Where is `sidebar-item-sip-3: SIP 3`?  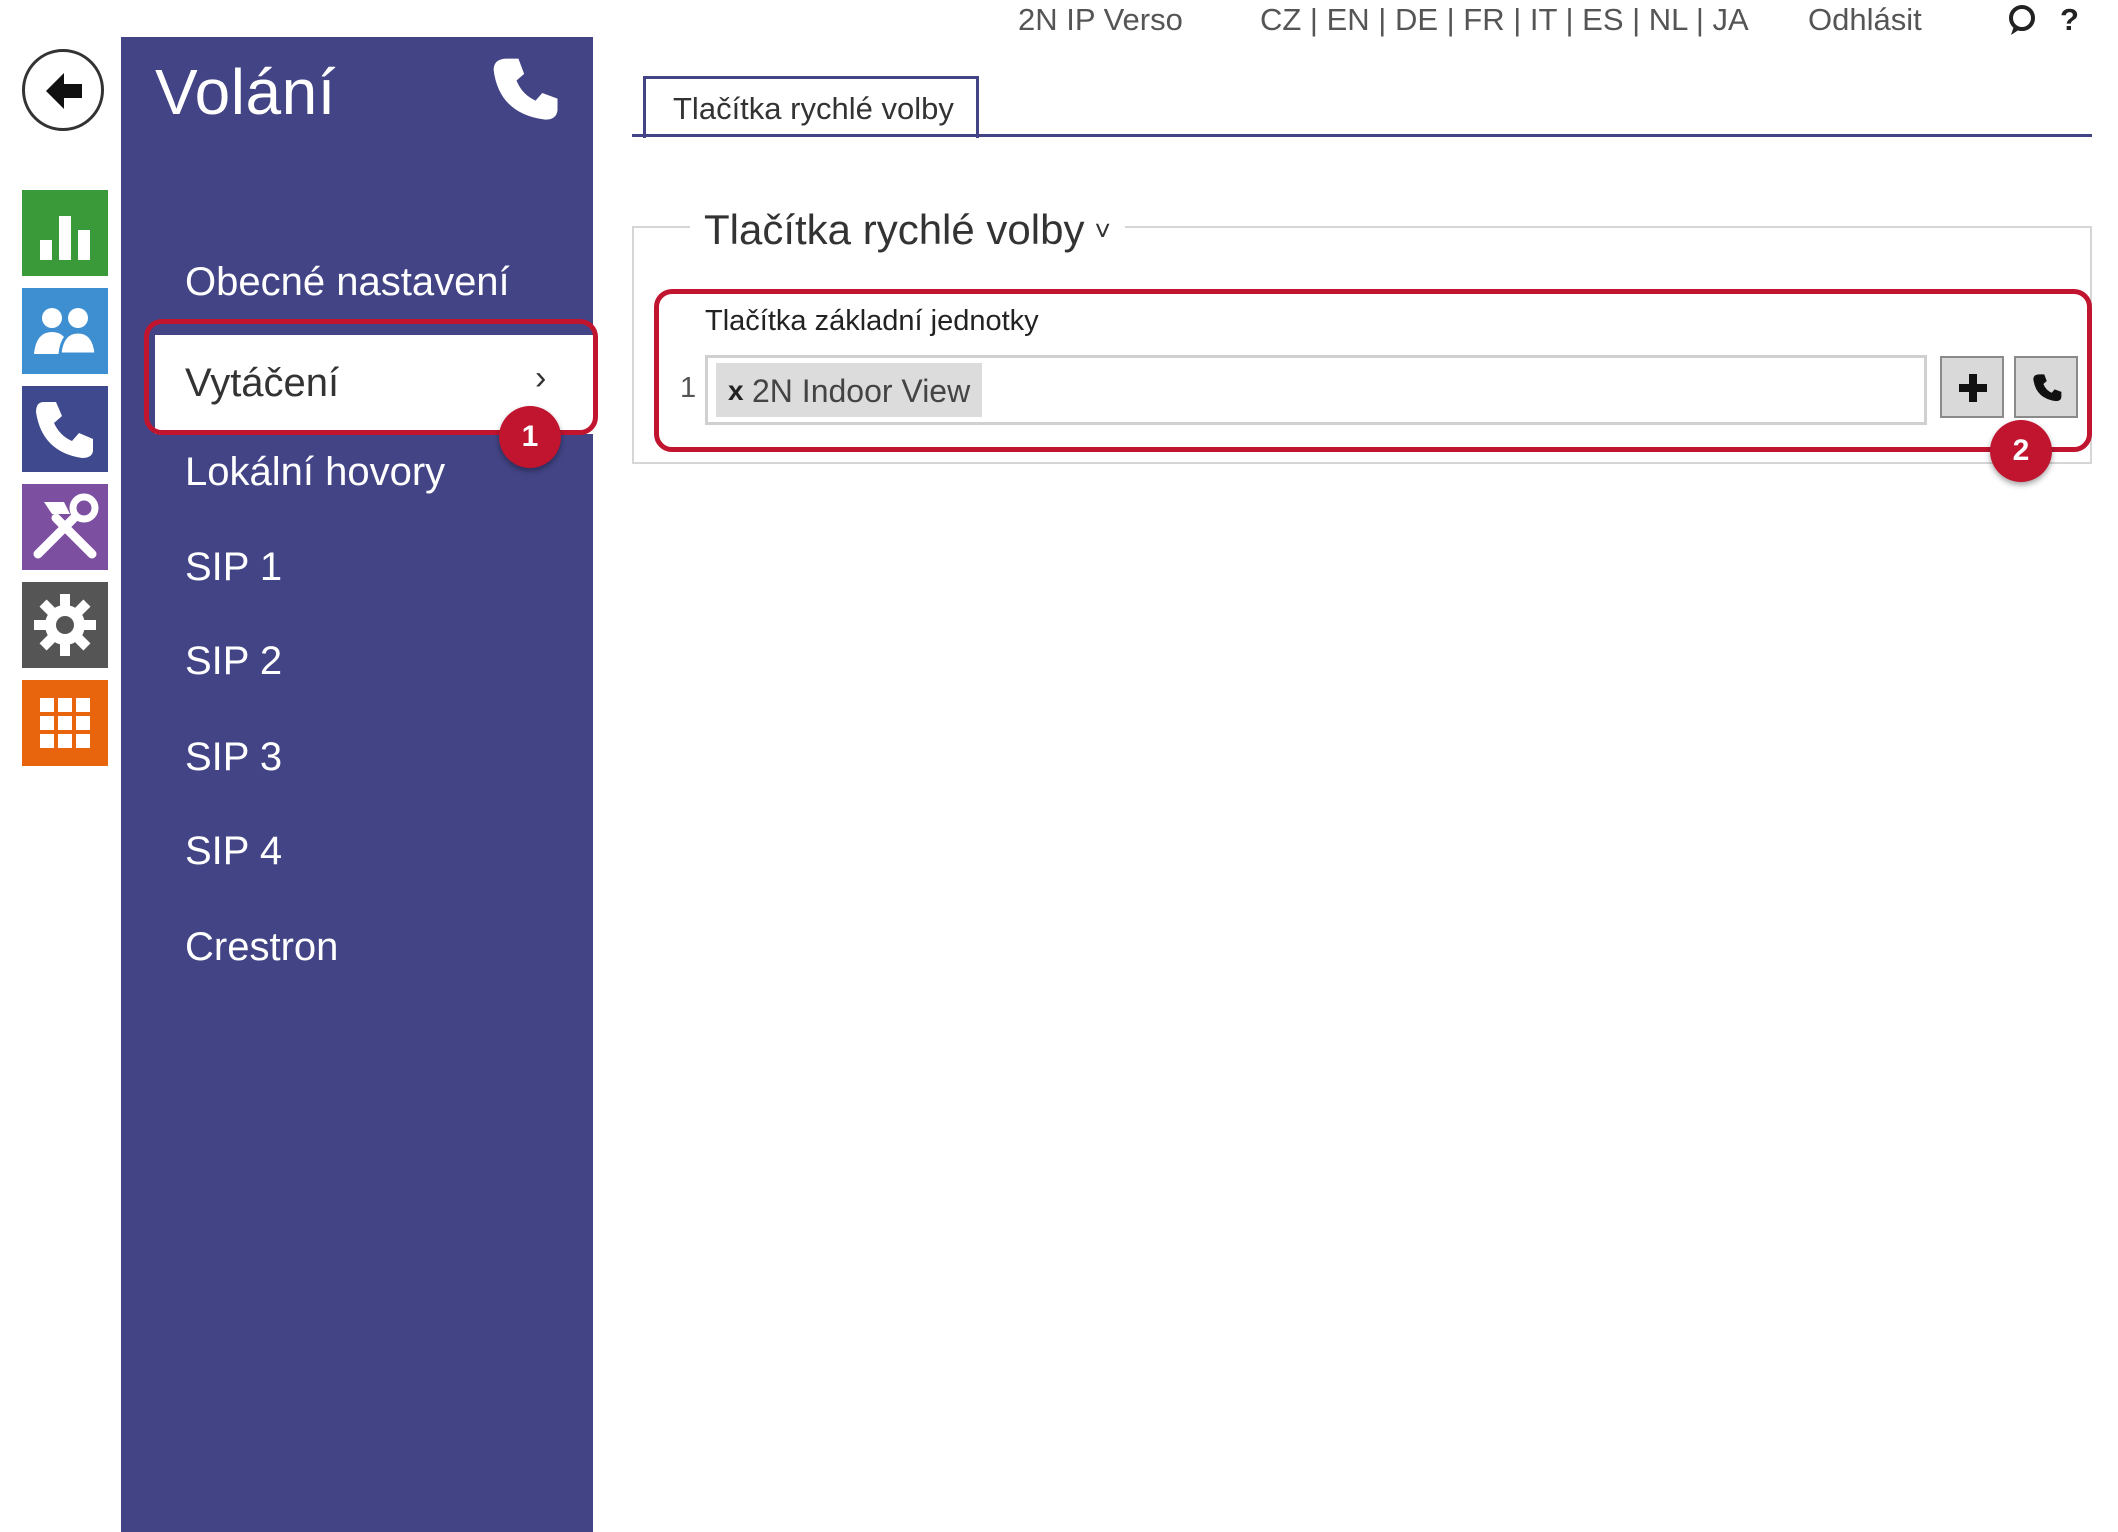 sidebar-item-sip-3: SIP 3 is located at coordinates (233, 757).